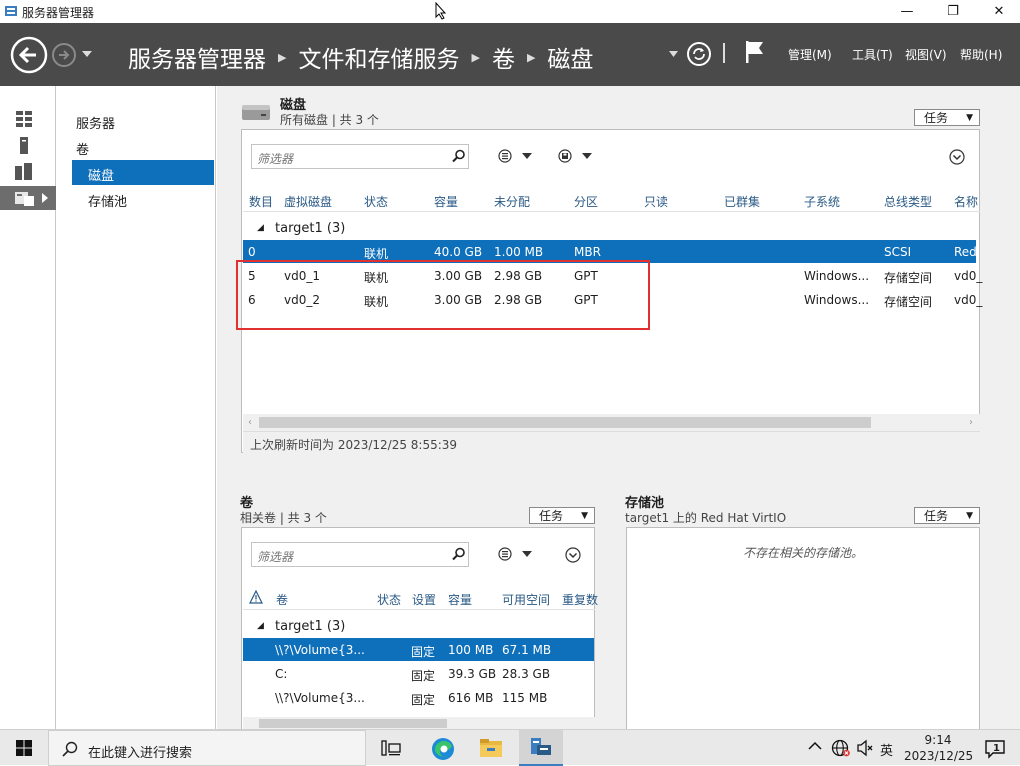 This screenshot has height=766, width=1020. Describe the element at coordinates (815, 746) in the screenshot. I see `show-hidden-icons-icon` at that location.